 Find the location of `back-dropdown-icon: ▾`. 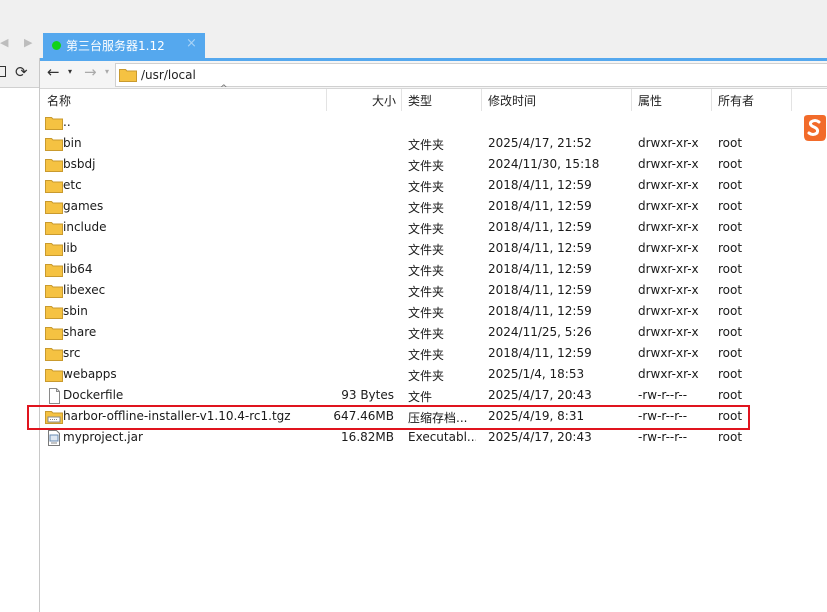

back-dropdown-icon: ▾ is located at coordinates (70, 71).